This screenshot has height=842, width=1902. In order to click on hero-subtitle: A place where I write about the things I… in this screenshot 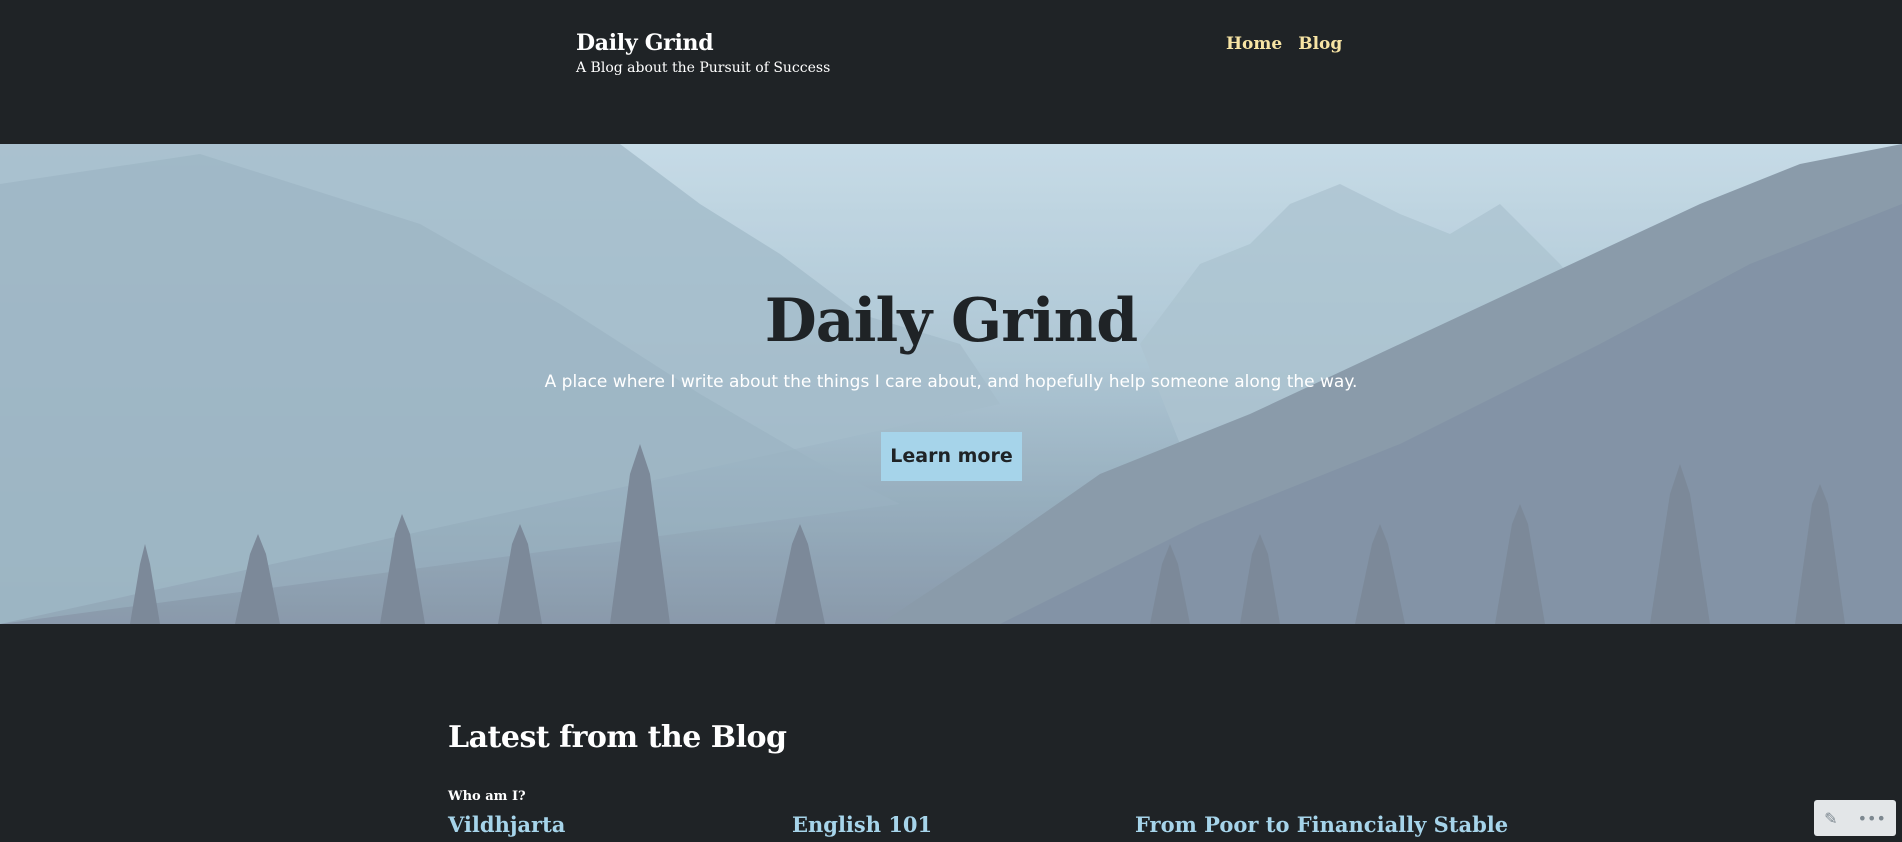, I will do `click(951, 382)`.